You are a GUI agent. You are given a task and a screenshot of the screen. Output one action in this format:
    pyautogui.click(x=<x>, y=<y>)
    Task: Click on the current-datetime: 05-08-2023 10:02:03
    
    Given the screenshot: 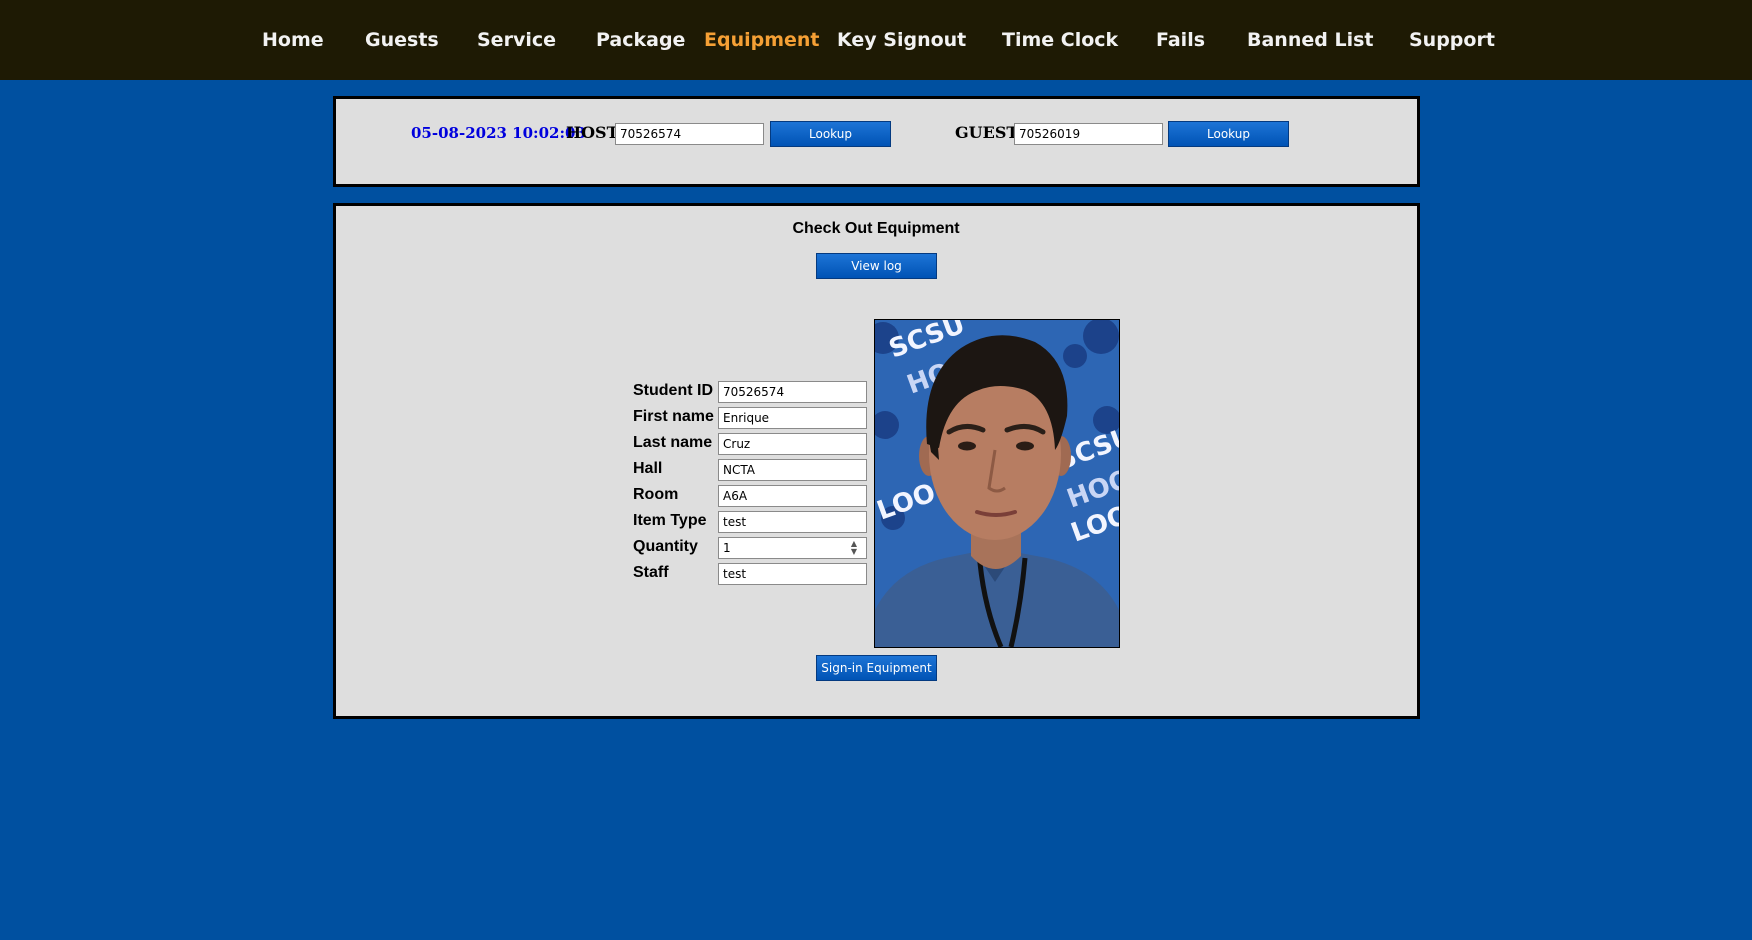 What is the action you would take?
    pyautogui.click(x=498, y=133)
    